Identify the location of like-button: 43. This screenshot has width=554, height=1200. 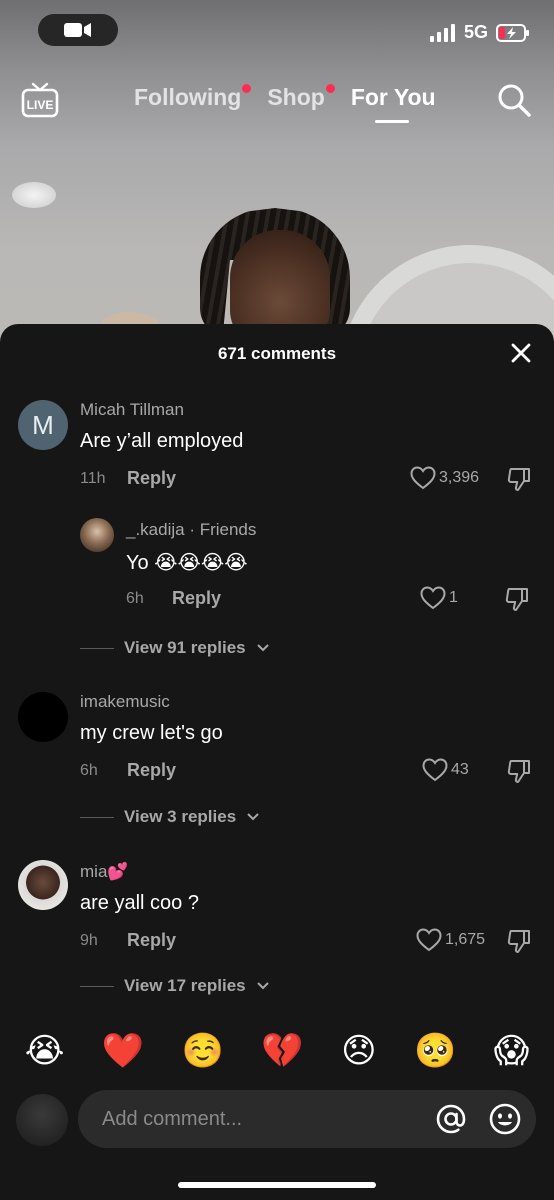
(445, 770).